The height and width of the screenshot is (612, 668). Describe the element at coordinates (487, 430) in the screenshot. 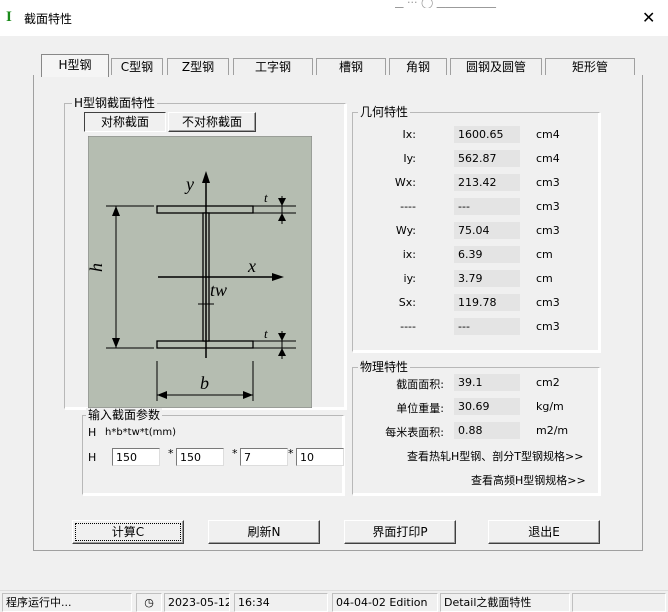

I see `phys-value: 0.88` at that location.